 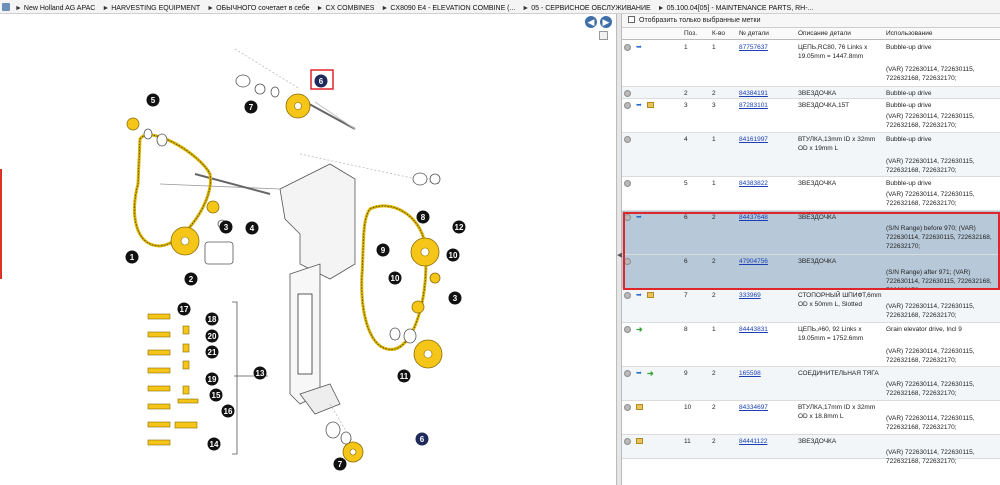 What do you see at coordinates (404, 376) in the screenshot?
I see `callout-11: 11` at bounding box center [404, 376].